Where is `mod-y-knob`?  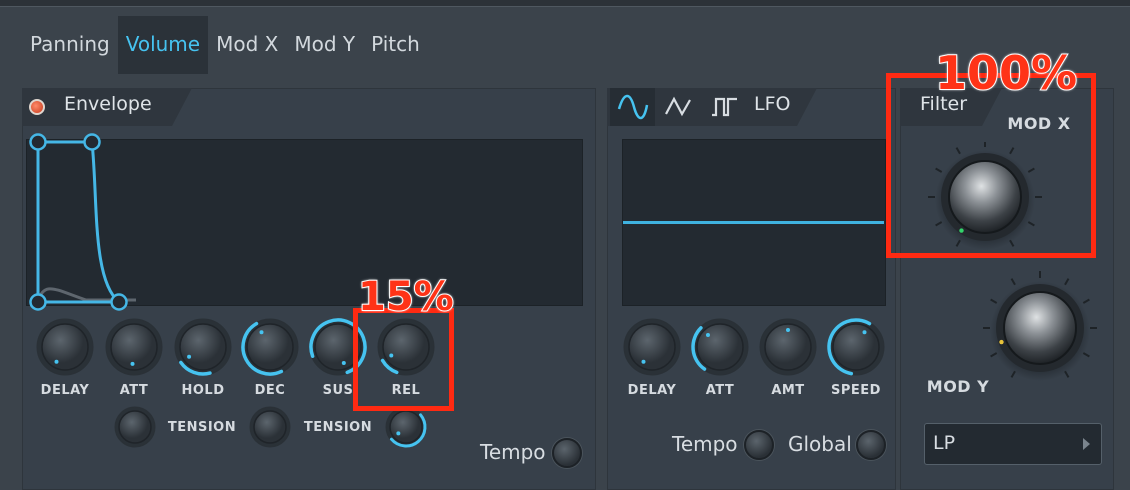 mod-y-knob is located at coordinates (1040, 328).